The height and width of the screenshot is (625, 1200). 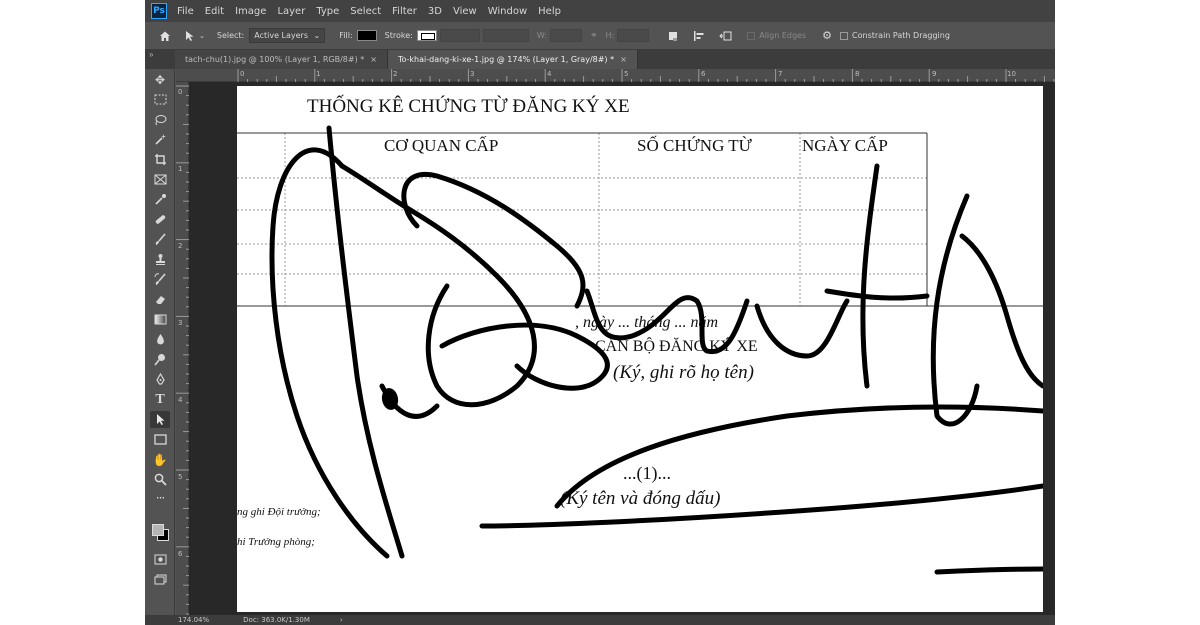 I want to click on ruler-label: 10, so click(x=1011, y=74).